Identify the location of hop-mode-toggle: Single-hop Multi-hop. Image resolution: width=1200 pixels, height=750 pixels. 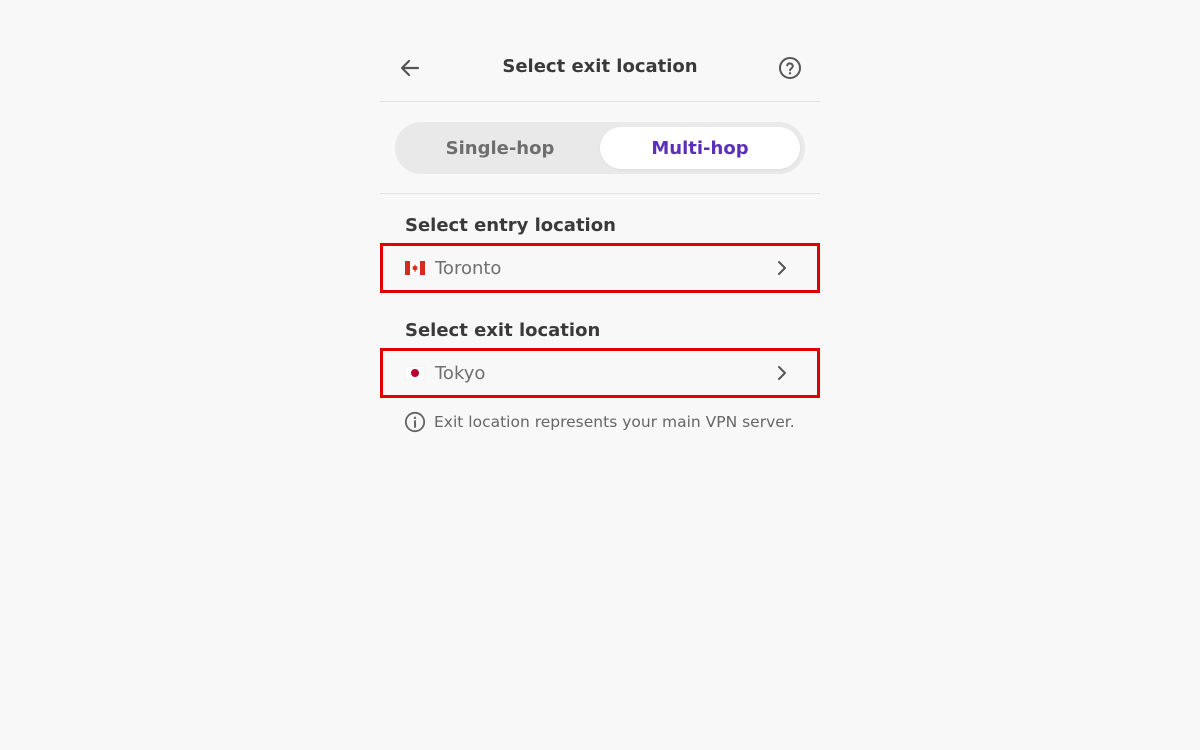
(600, 148).